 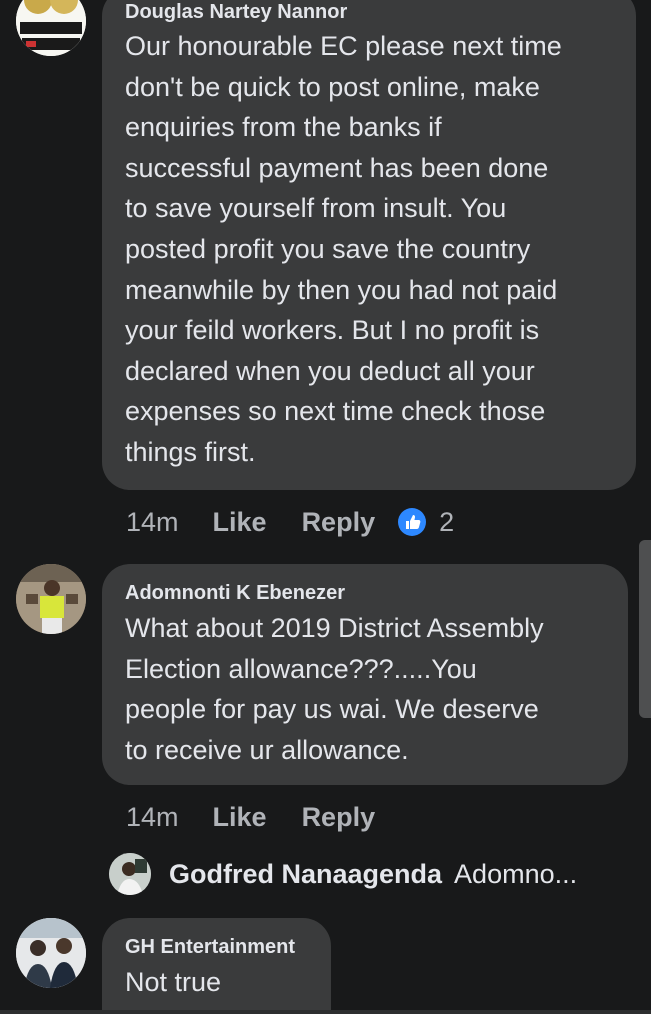 What do you see at coordinates (343, 46) in the screenshot?
I see `comment-line: Our honourable EC please next time` at bounding box center [343, 46].